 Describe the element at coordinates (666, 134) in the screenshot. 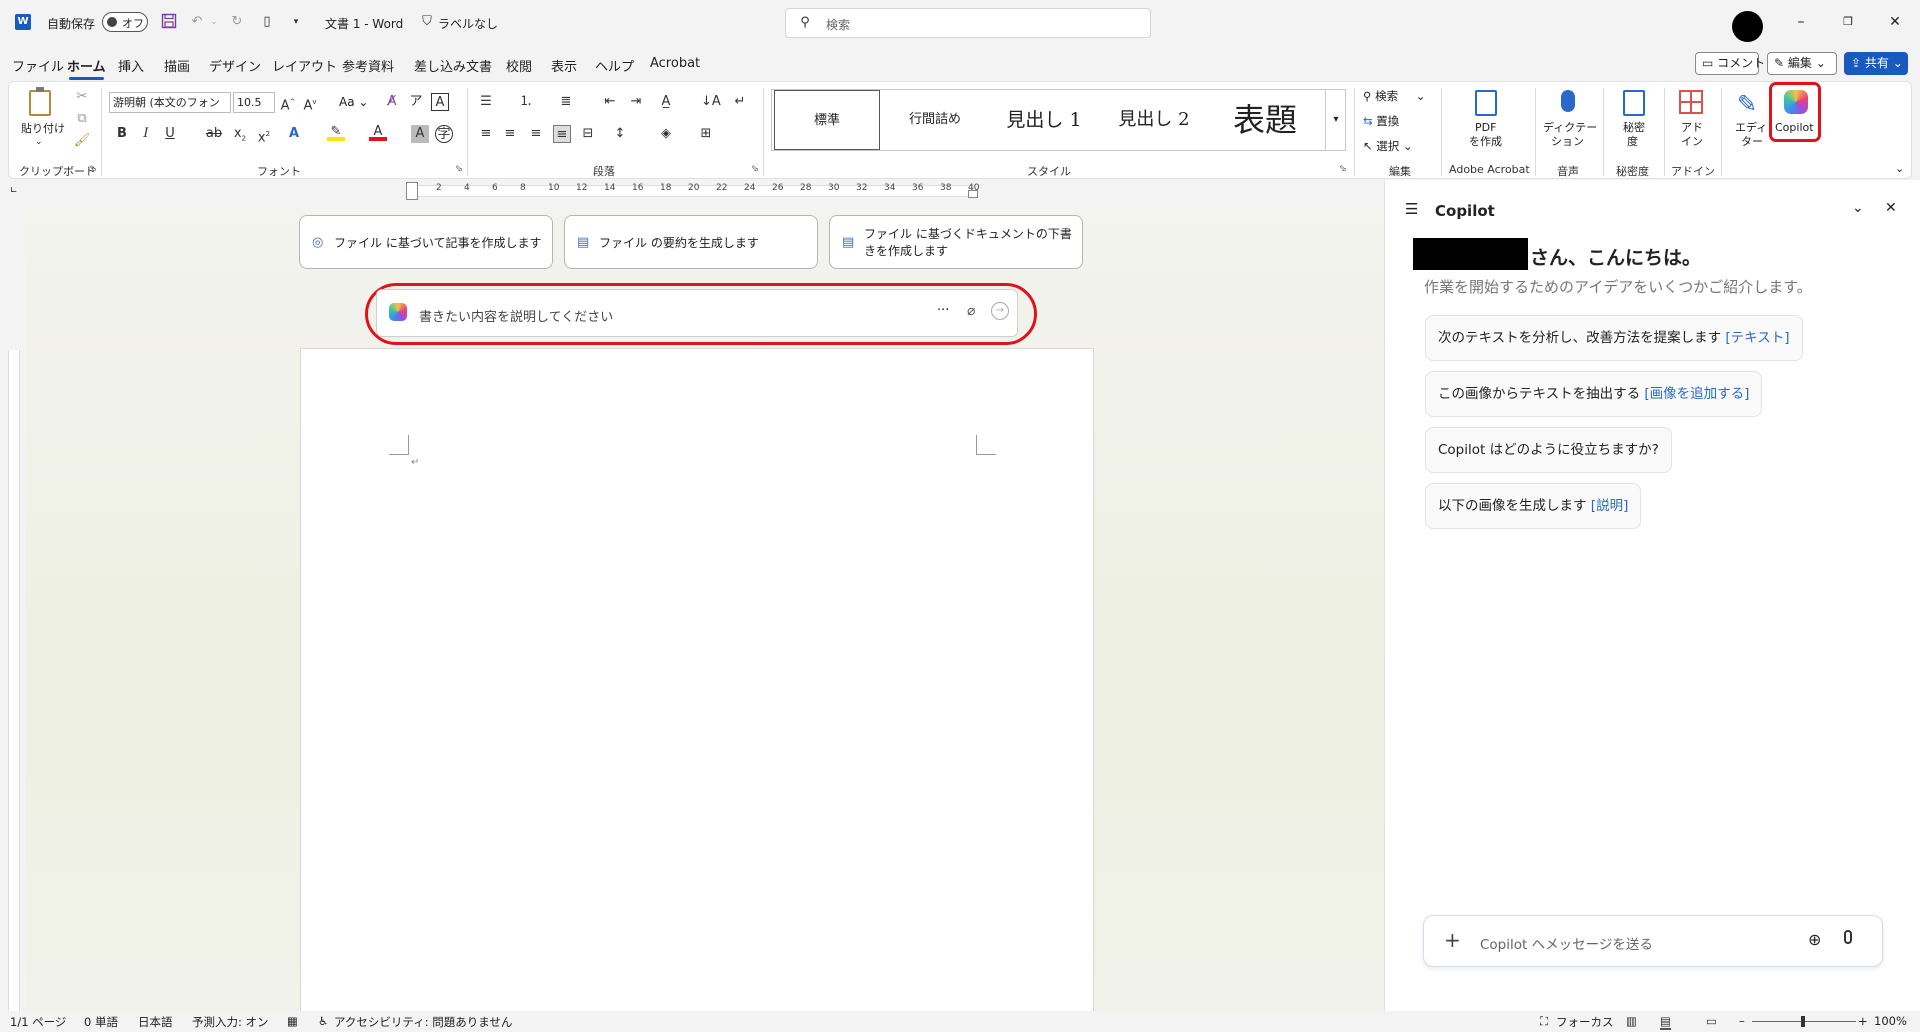

I see `shading-icon: ◈` at that location.